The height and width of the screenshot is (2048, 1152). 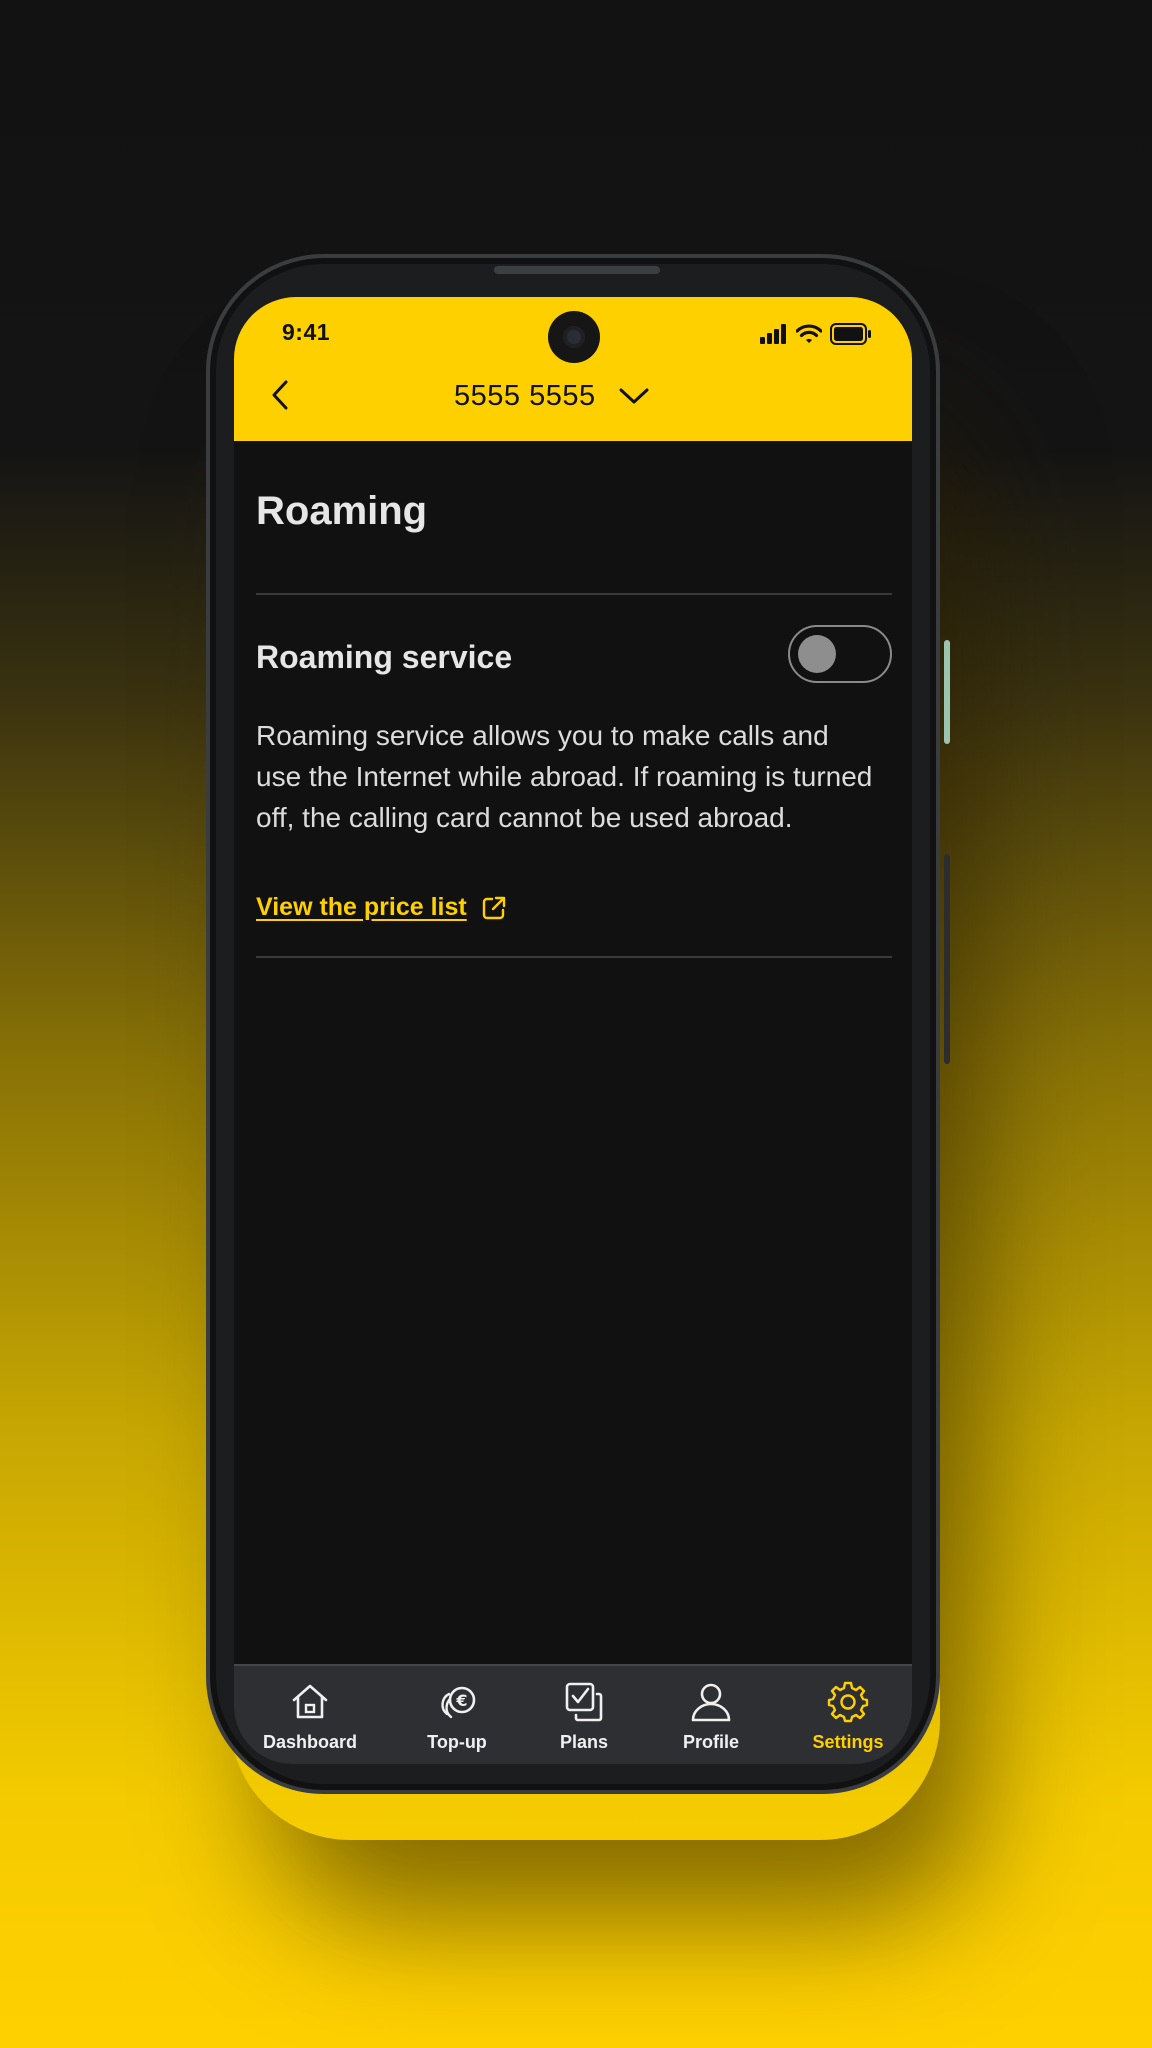 What do you see at coordinates (457, 1720) in the screenshot?
I see `tab-top-up: € Top-up` at bounding box center [457, 1720].